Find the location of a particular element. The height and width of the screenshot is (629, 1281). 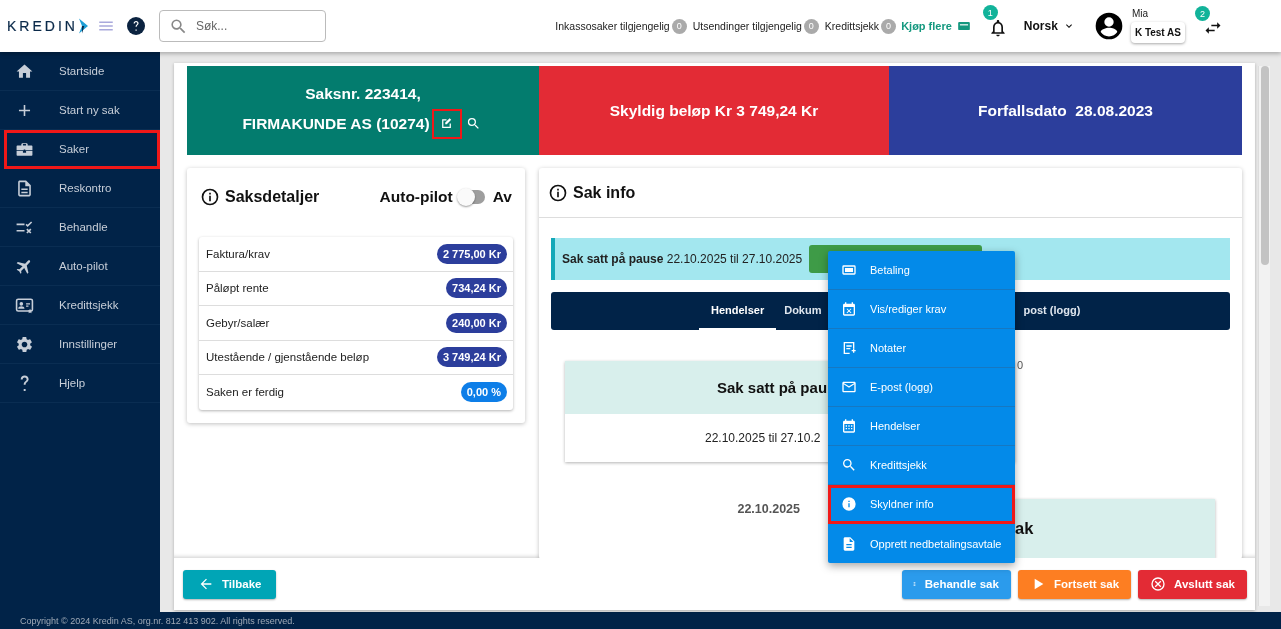

payment-icon is located at coordinates (849, 270).